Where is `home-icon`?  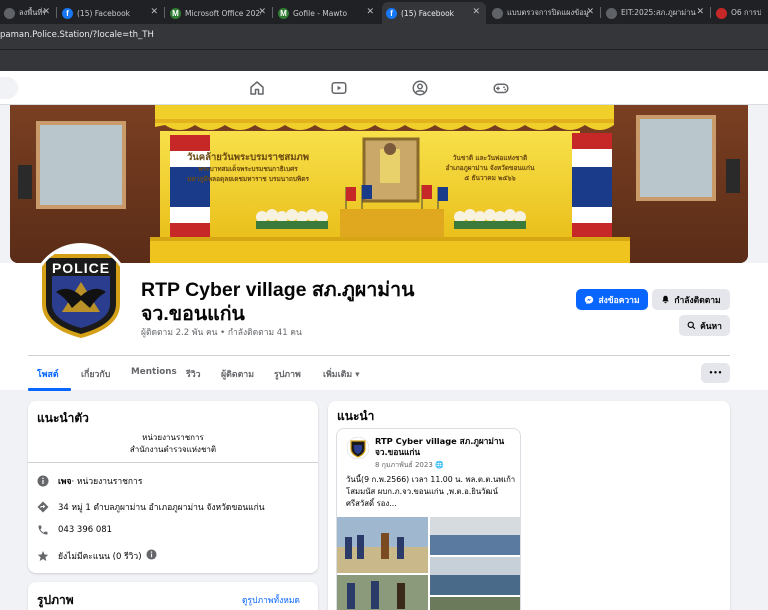
home-icon is located at coordinates (257, 88).